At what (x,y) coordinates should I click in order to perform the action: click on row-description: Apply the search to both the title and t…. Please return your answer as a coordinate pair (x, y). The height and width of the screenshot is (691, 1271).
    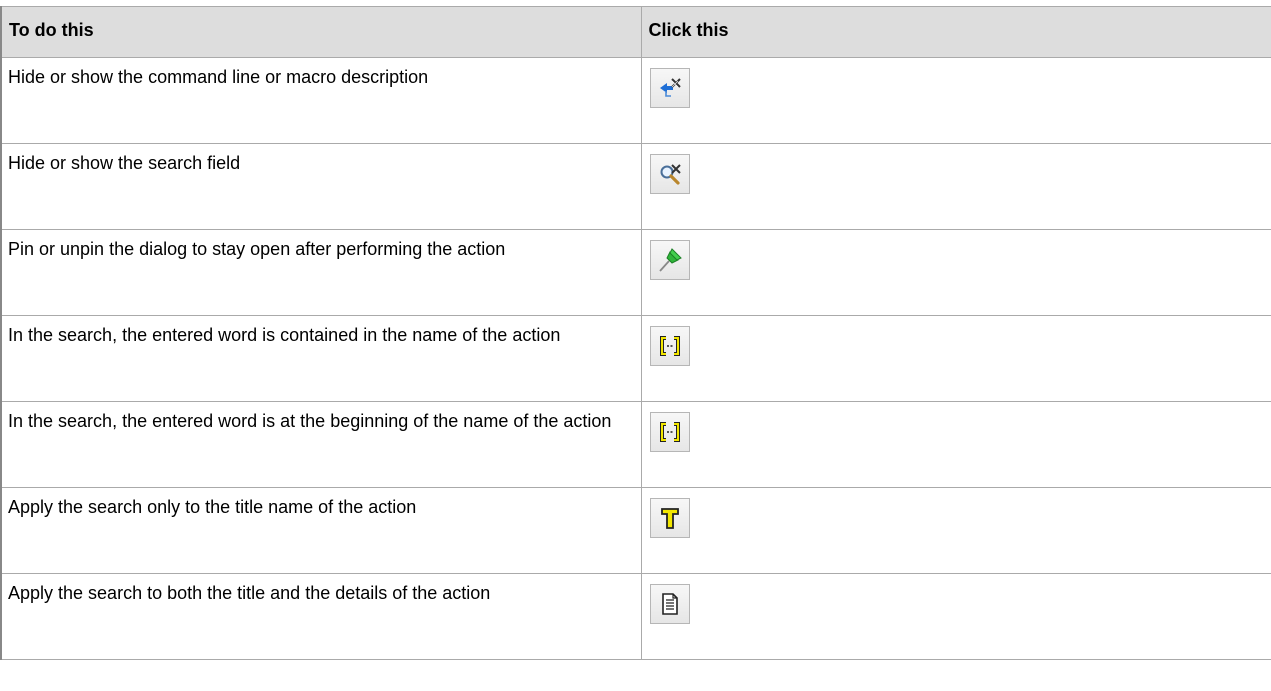
    Looking at the image, I should click on (321, 616).